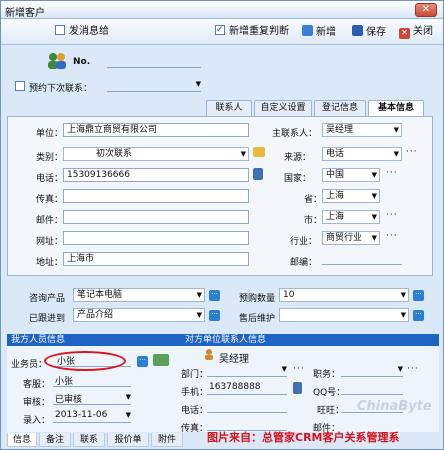  Describe the element at coordinates (283, 108) in the screenshot. I see `tab-custom-settings: 自定义设置` at that location.